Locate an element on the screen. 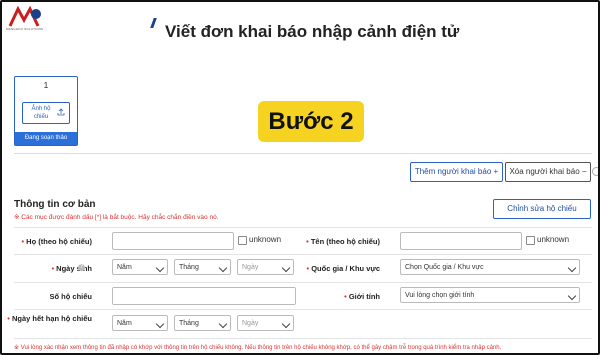  step-badge: Bước 2 is located at coordinates (311, 121).